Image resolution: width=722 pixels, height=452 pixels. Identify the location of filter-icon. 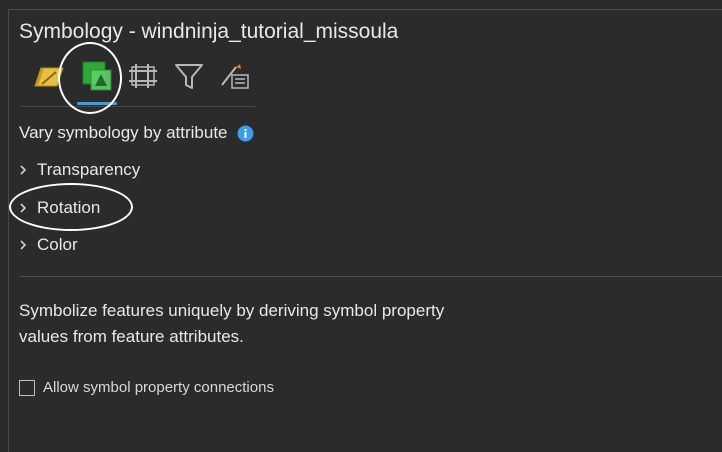
(189, 76).